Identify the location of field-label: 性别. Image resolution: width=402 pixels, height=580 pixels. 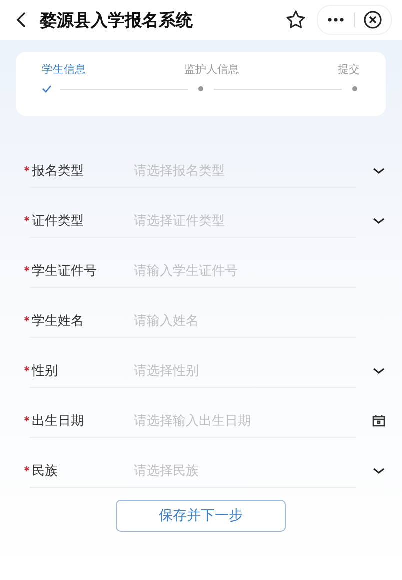
(45, 371).